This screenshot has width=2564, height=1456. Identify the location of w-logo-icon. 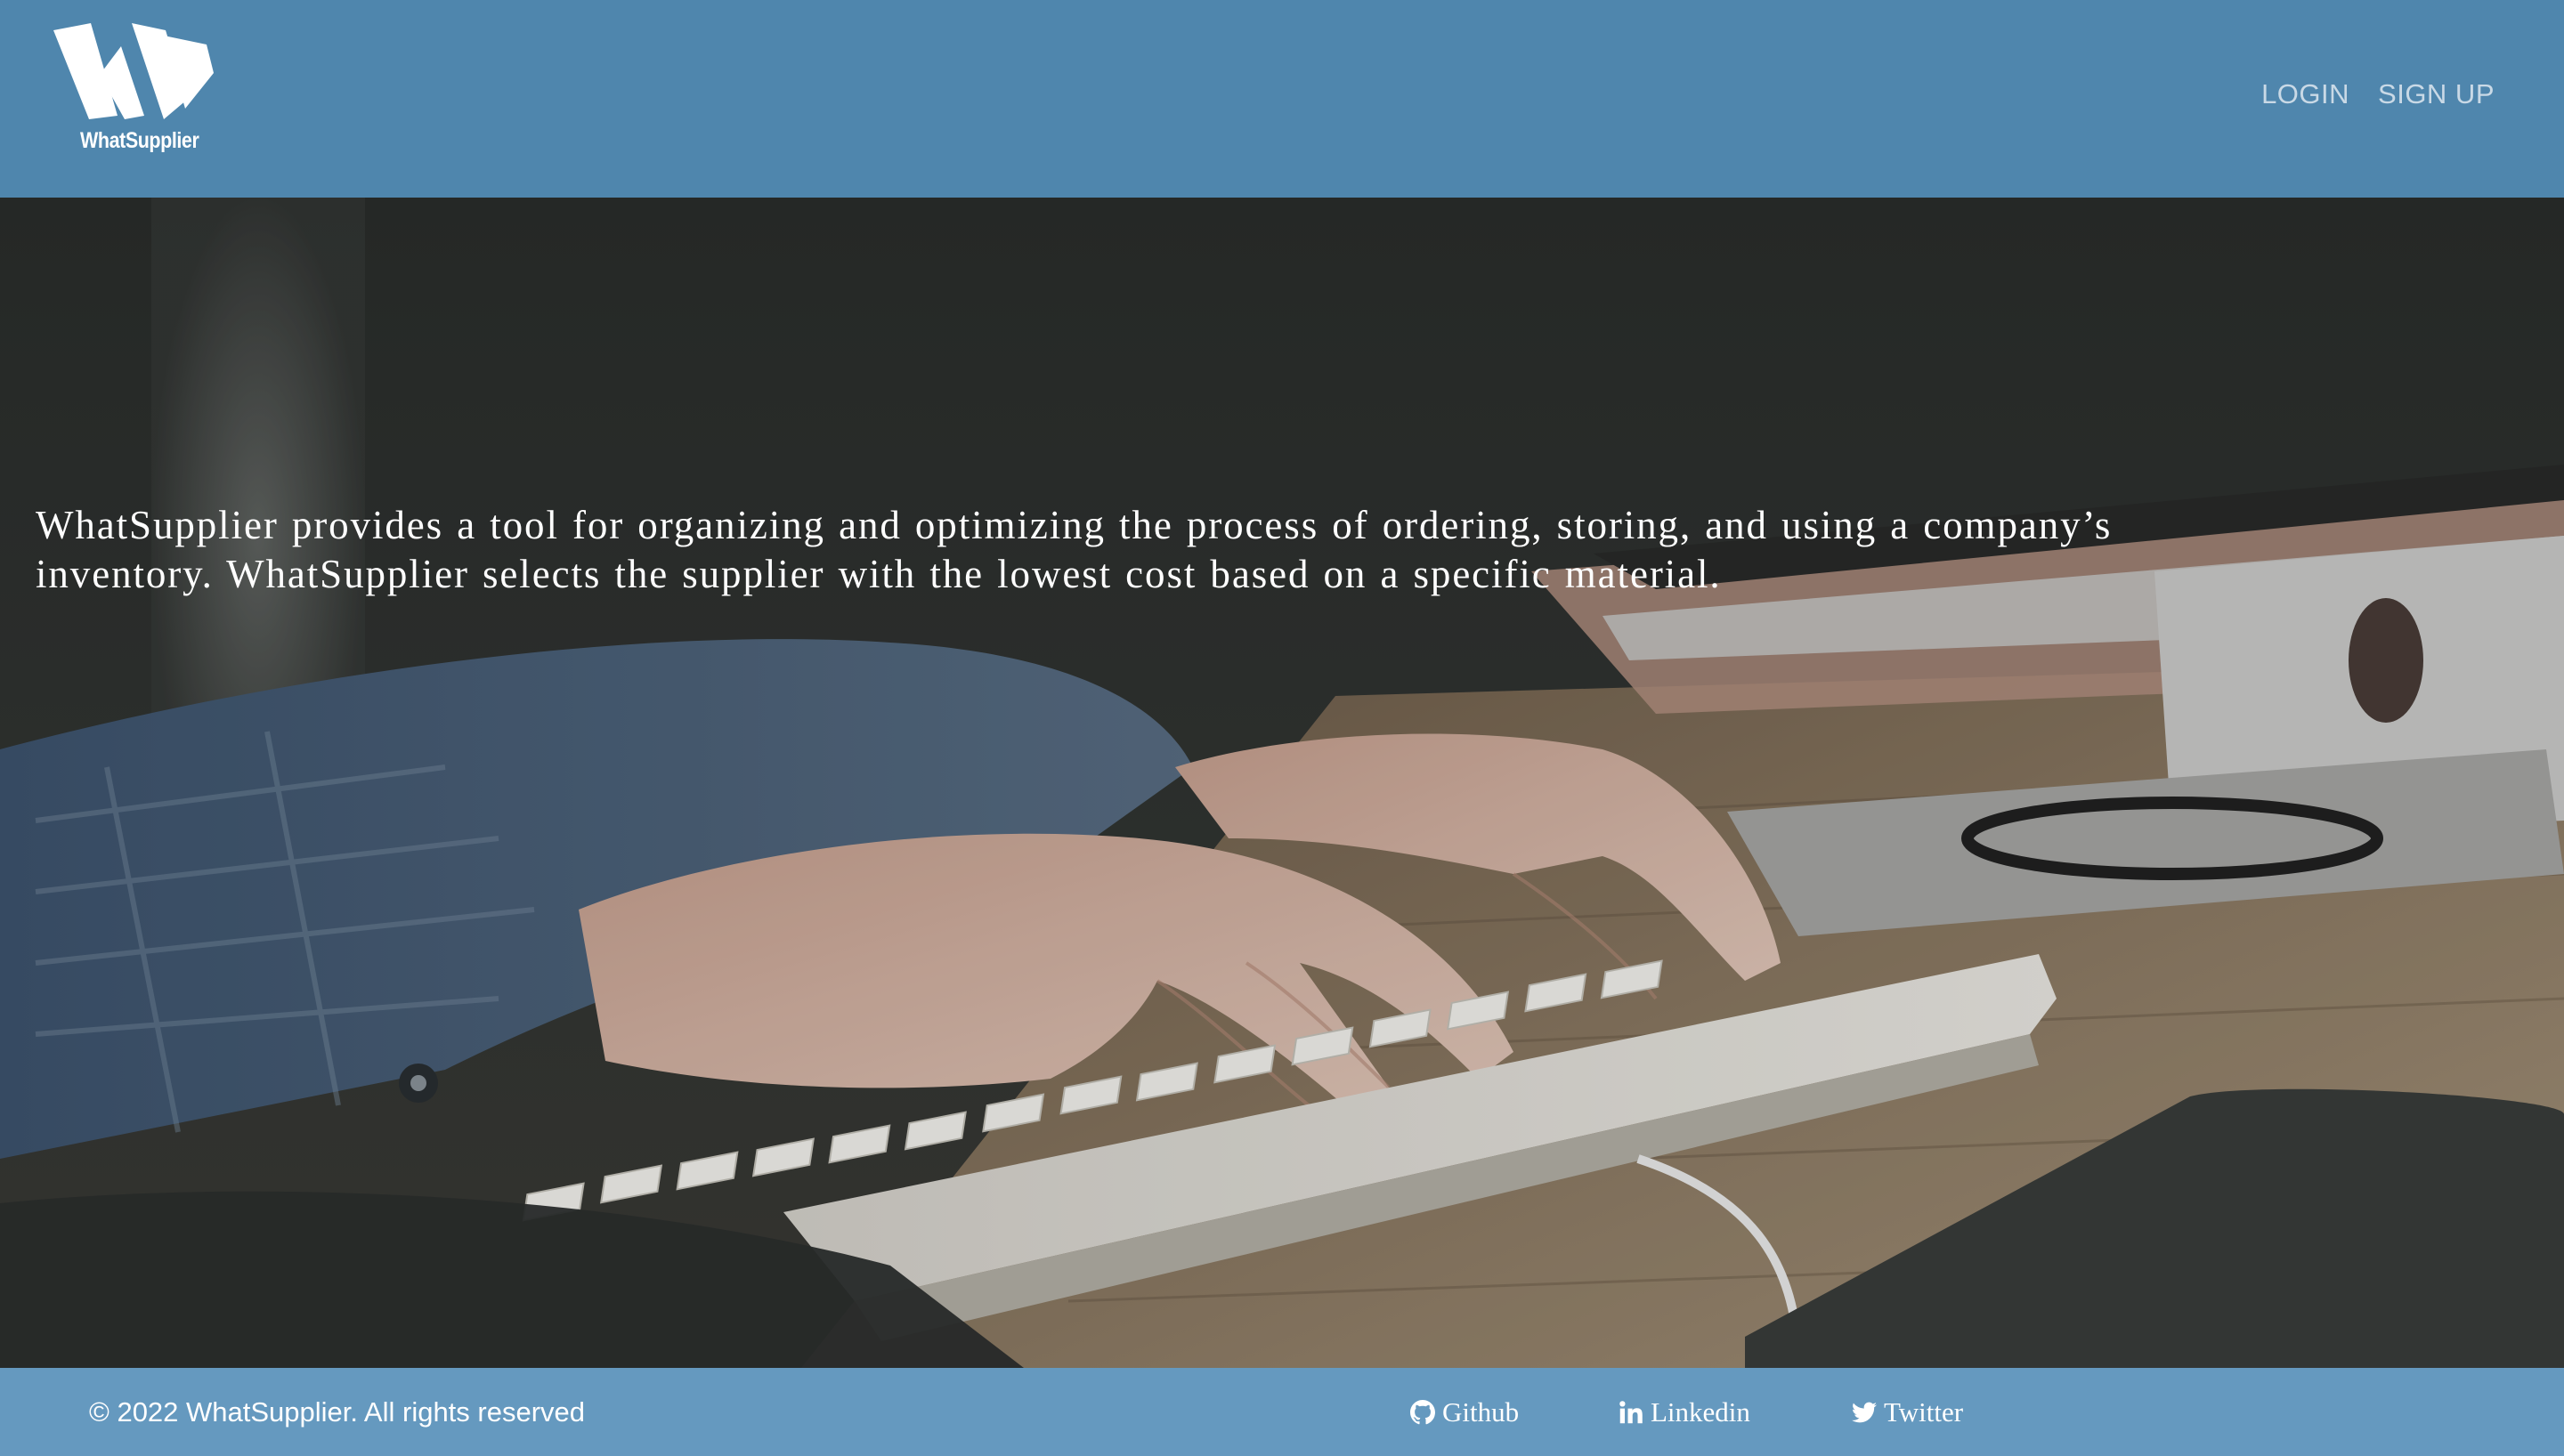
(133, 71).